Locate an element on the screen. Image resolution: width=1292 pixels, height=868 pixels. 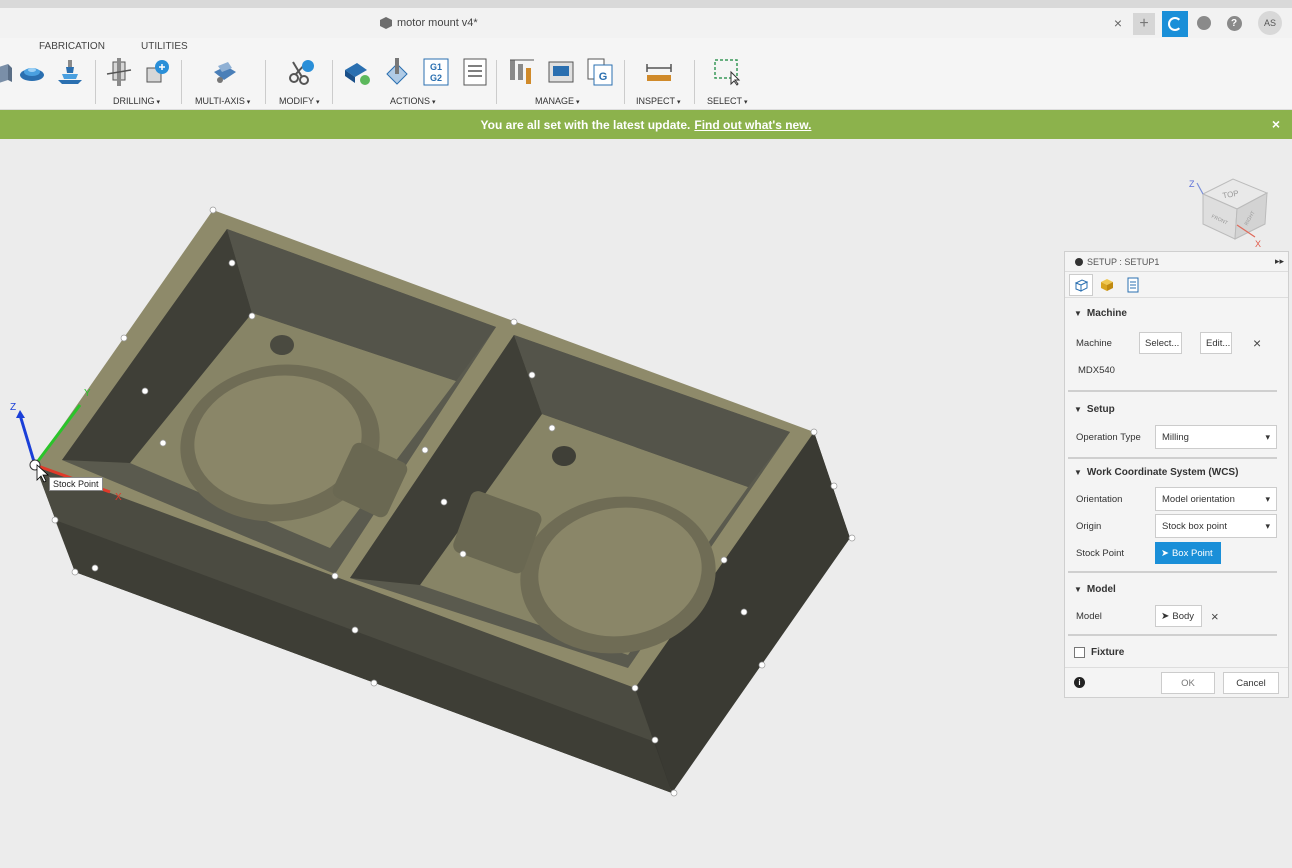
close-tab-button: × is located at coordinates (1118, 23).